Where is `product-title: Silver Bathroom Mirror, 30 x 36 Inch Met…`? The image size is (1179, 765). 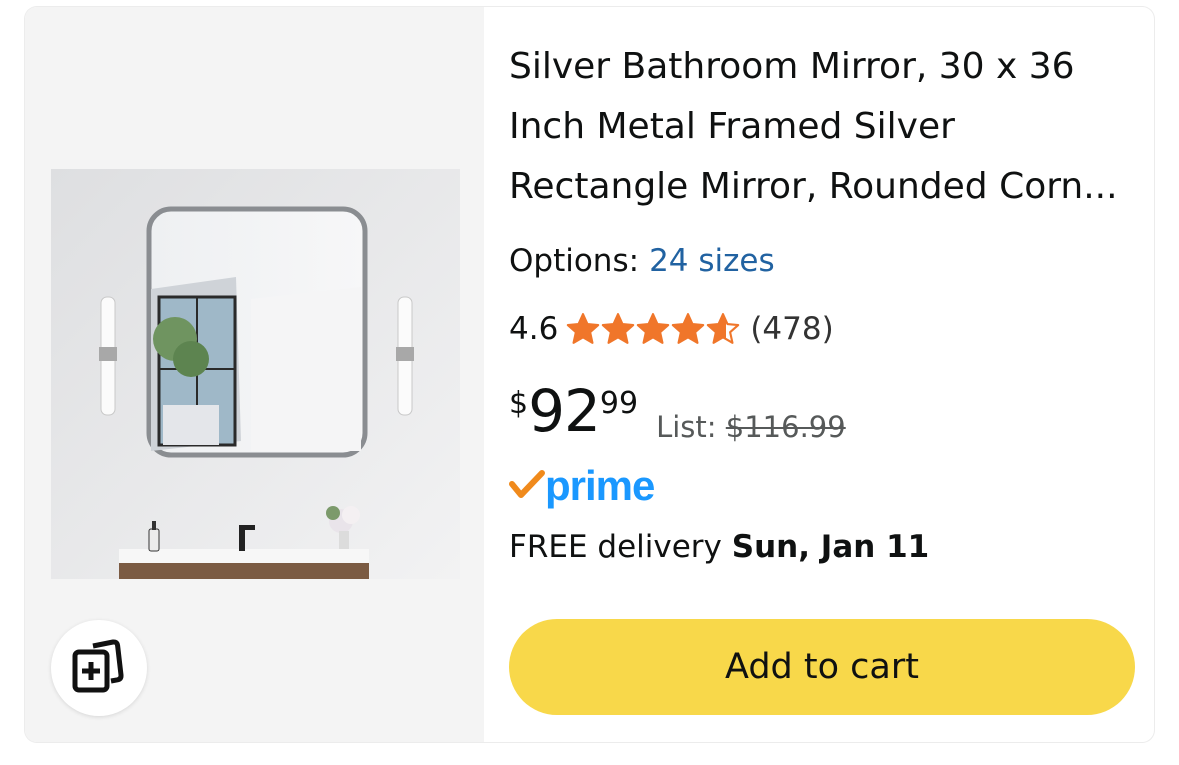
product-title: Silver Bathroom Mirror, 30 x 36 Inch Met… is located at coordinates (819, 127).